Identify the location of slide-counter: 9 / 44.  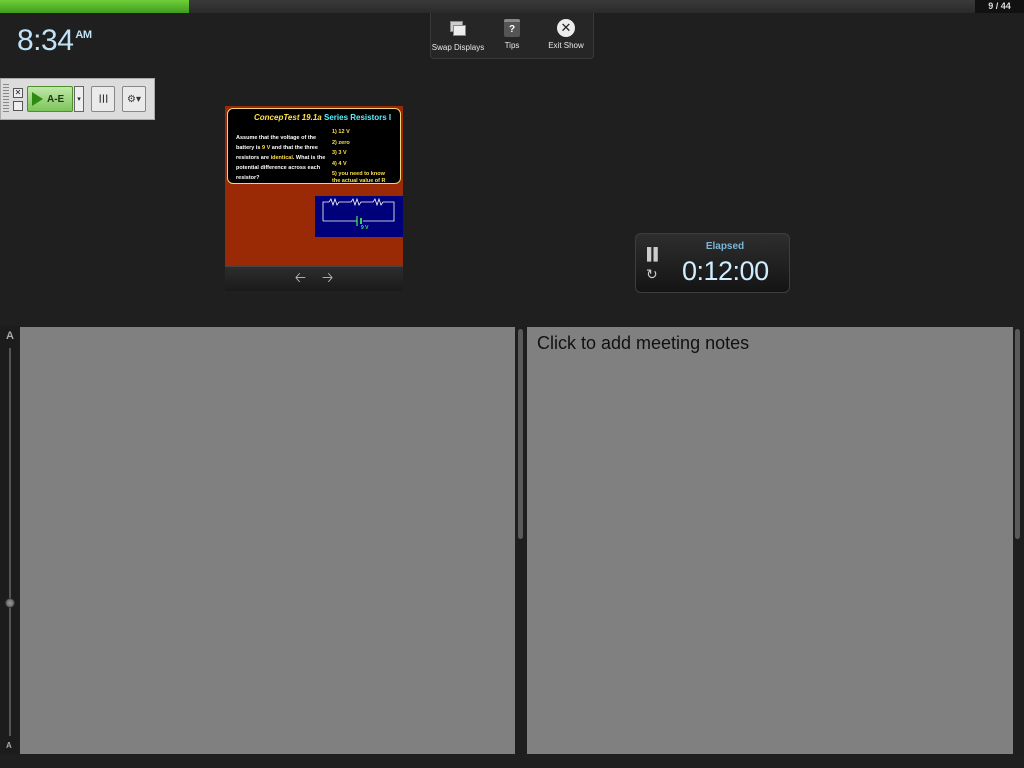
(999, 6).